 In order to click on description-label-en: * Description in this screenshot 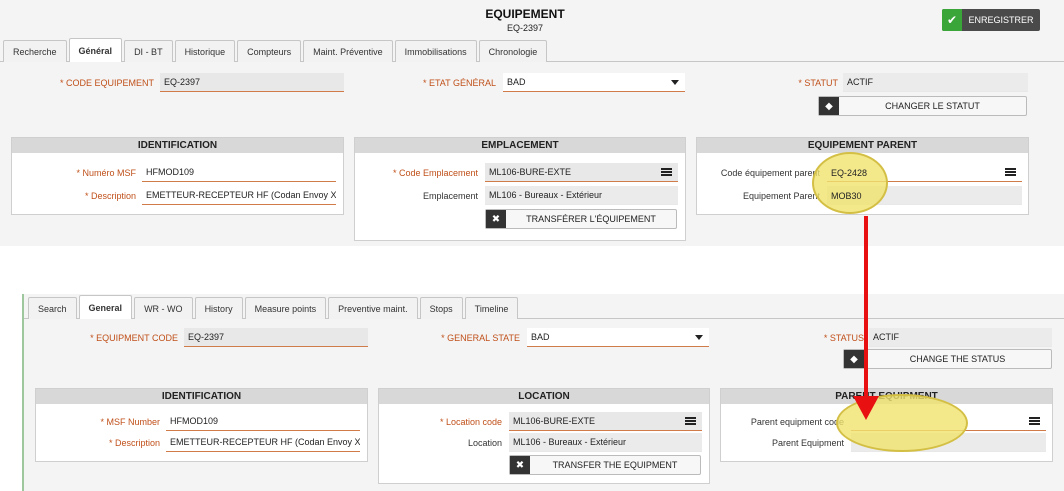, I will do `click(134, 443)`.